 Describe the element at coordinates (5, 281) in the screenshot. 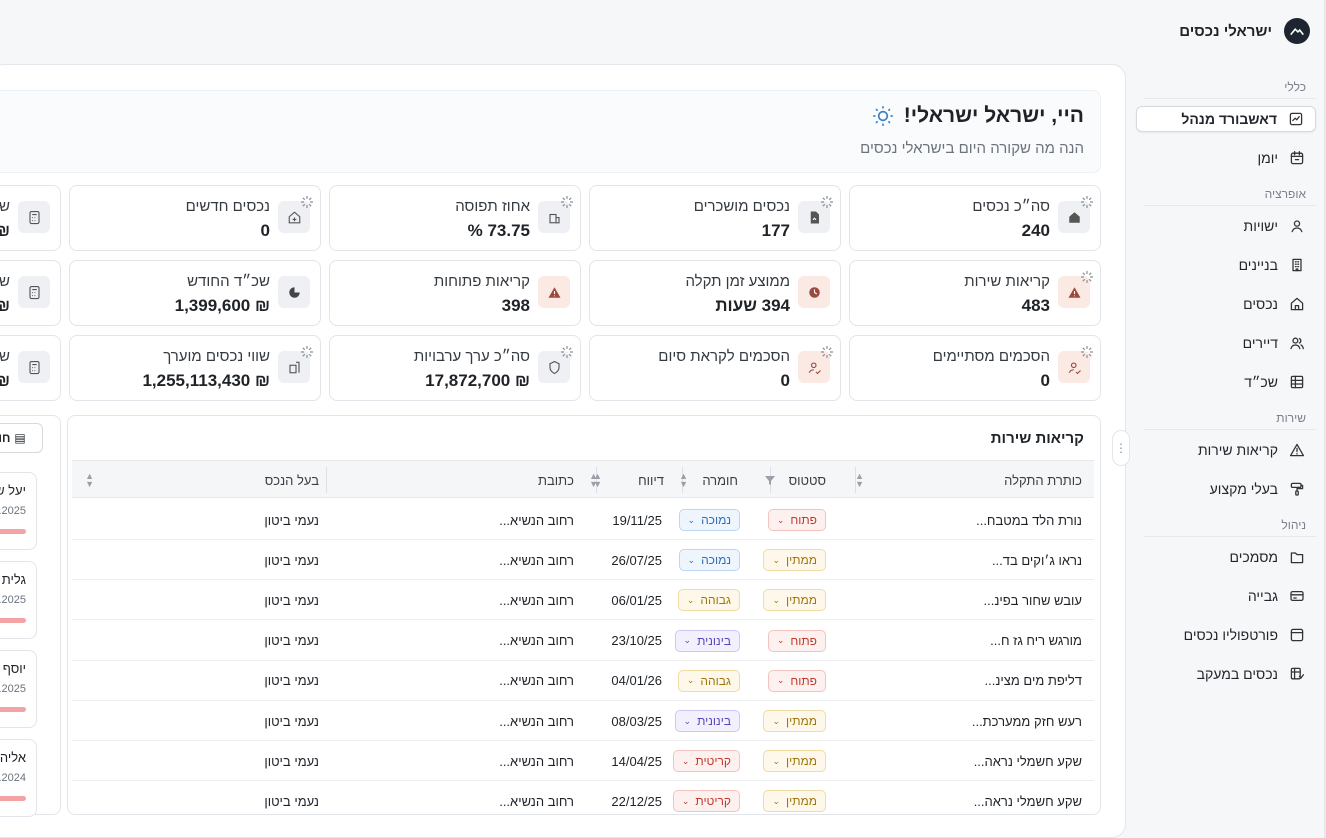

I see `kpi-label: ש` at that location.